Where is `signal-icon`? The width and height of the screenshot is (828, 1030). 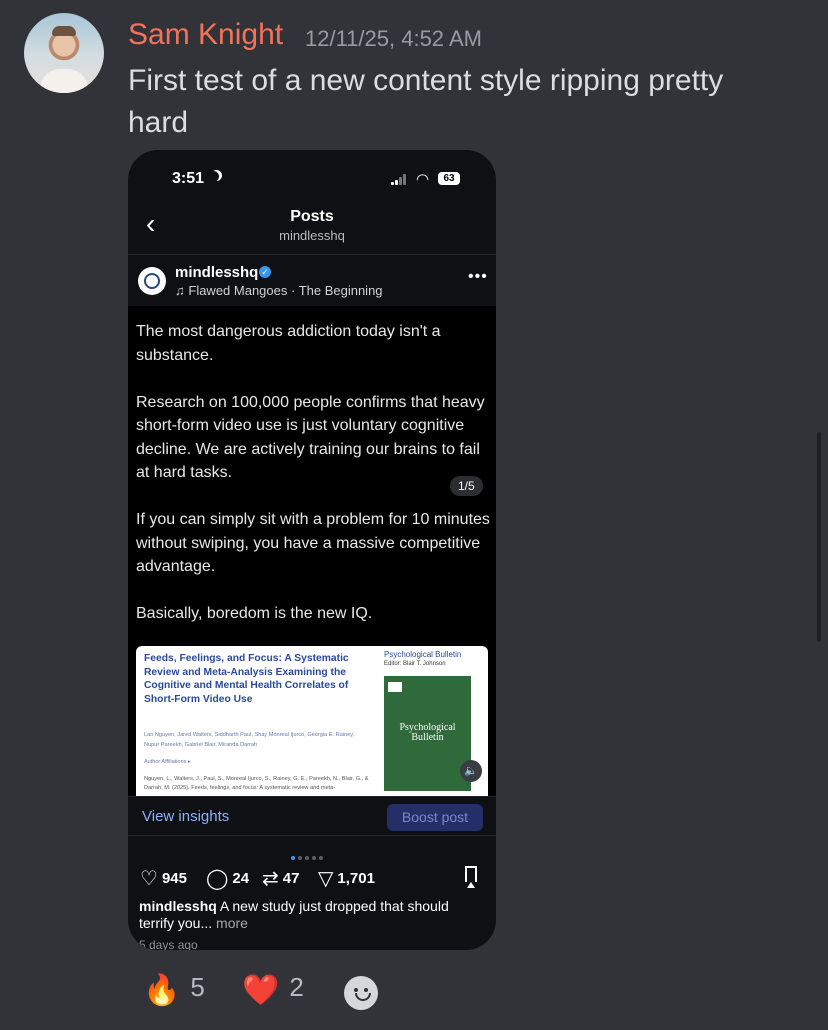 signal-icon is located at coordinates (400, 179).